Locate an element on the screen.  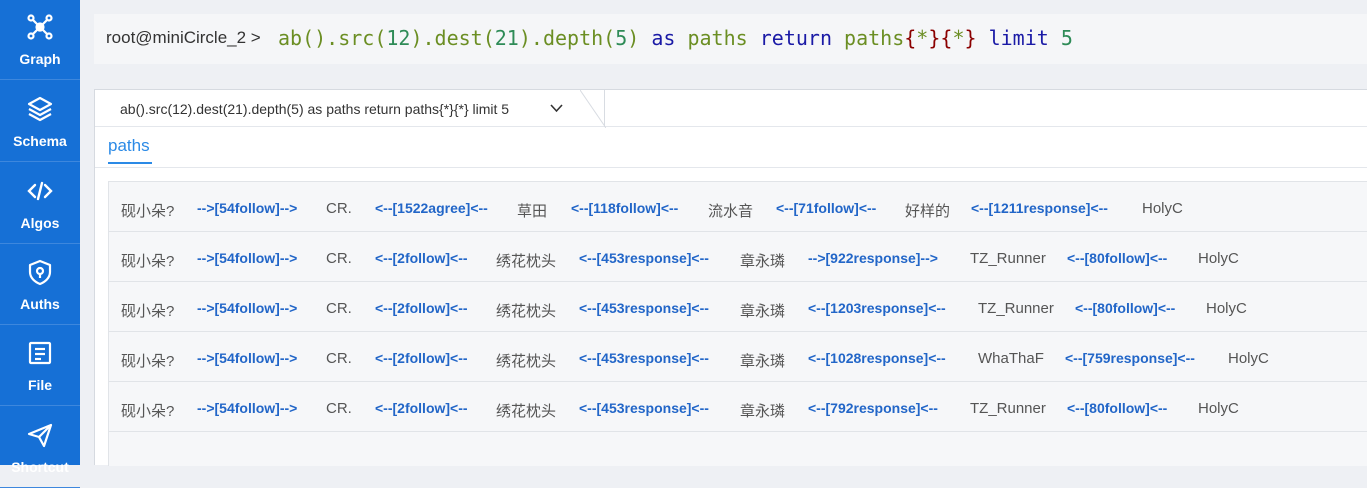
sidebar-item-auths: Auths is located at coordinates (40, 285).